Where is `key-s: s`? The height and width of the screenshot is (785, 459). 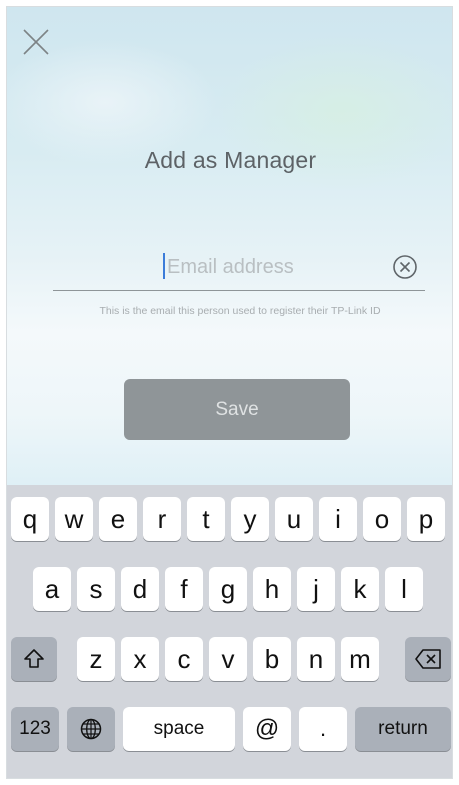 key-s: s is located at coordinates (96, 589).